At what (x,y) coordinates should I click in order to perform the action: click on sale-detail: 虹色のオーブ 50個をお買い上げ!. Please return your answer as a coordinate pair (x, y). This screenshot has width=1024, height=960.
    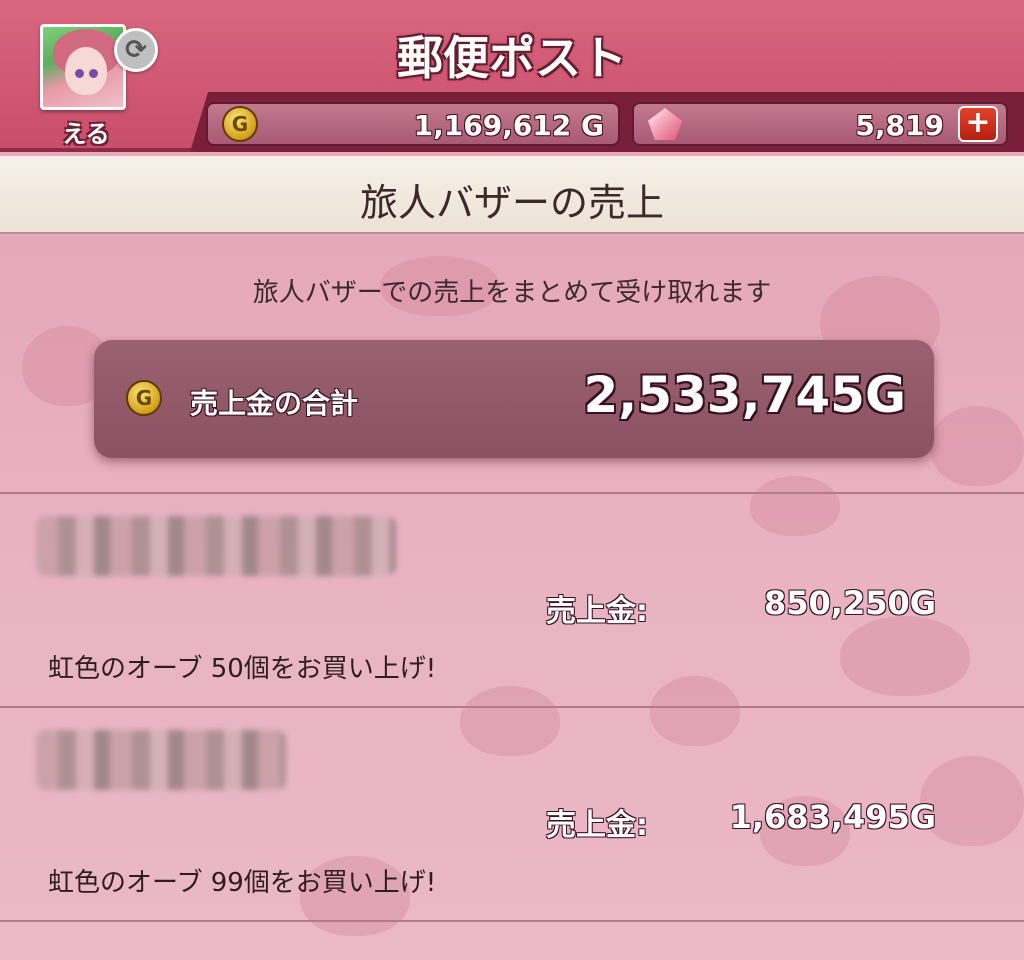
    Looking at the image, I should click on (242, 669).